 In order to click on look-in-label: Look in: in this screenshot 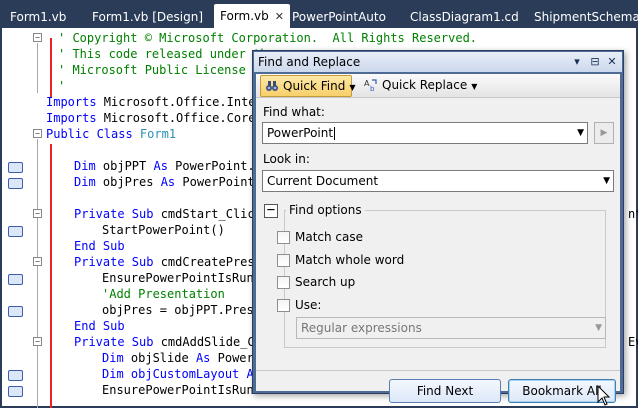, I will do `click(286, 159)`.